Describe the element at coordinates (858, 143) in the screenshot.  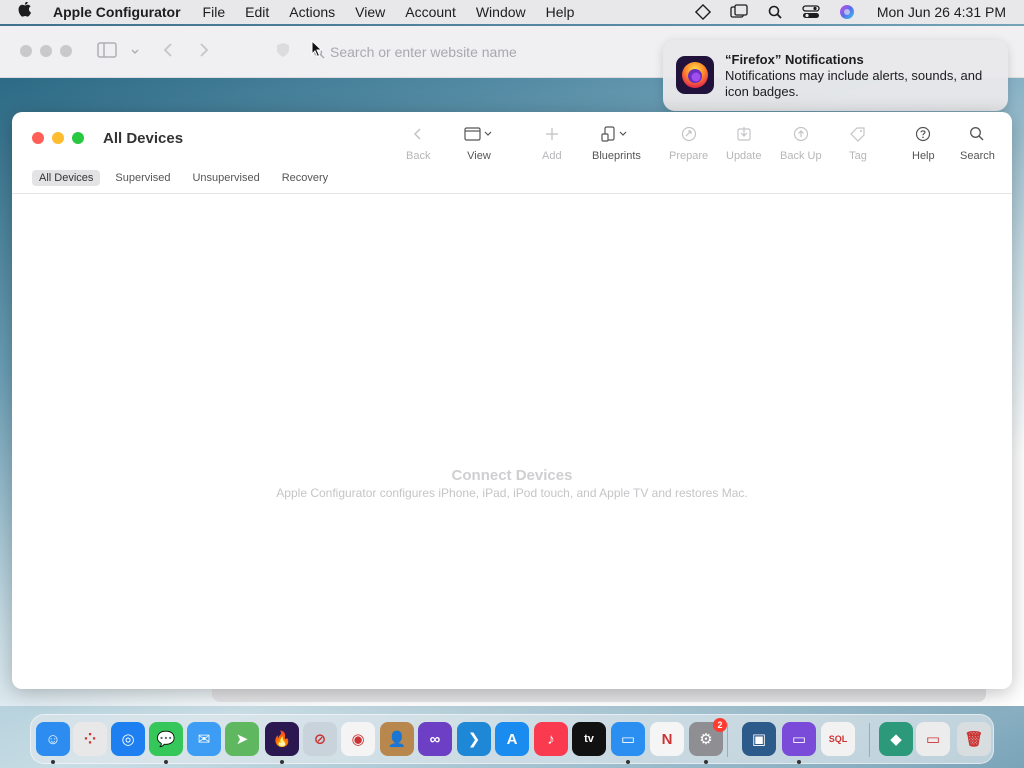
I see `tag-button: Tag` at that location.